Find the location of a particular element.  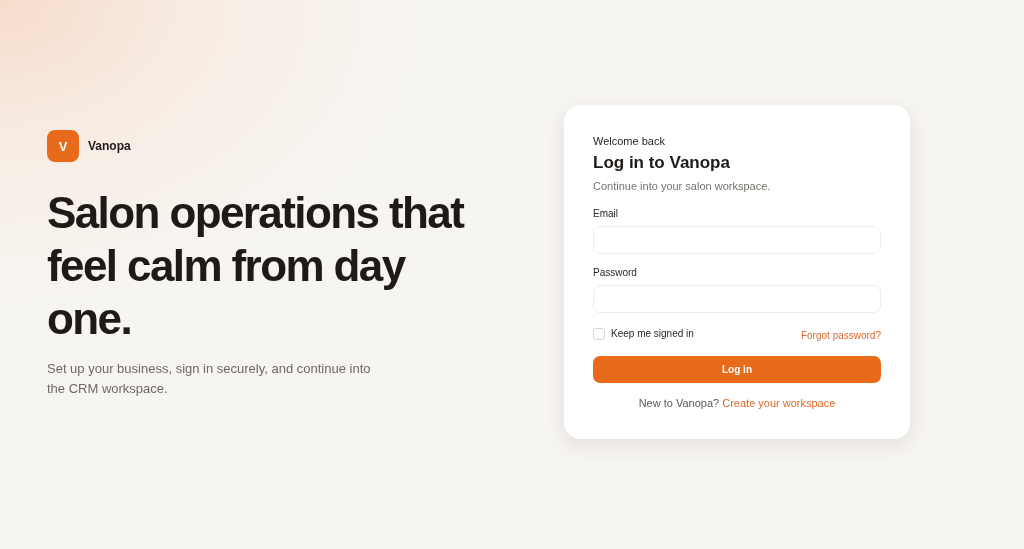

login-title: Log in to Vanopa is located at coordinates (662, 162).